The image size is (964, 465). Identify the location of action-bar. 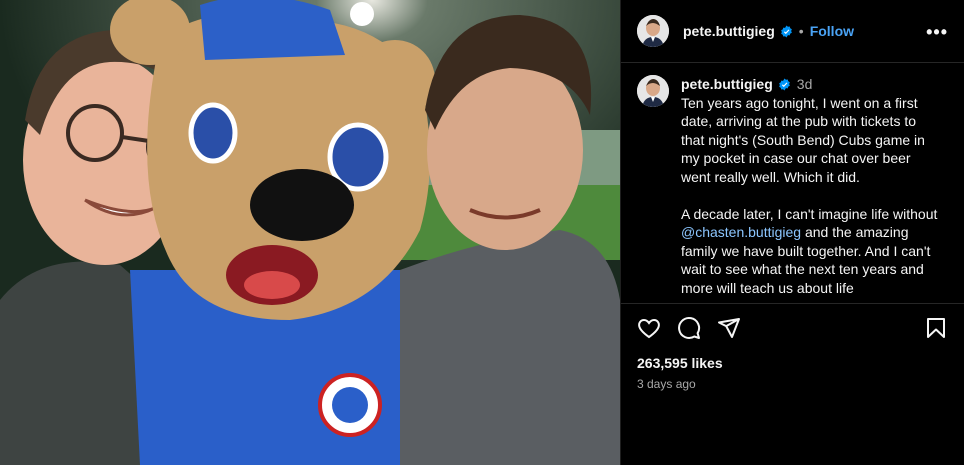
(792, 330).